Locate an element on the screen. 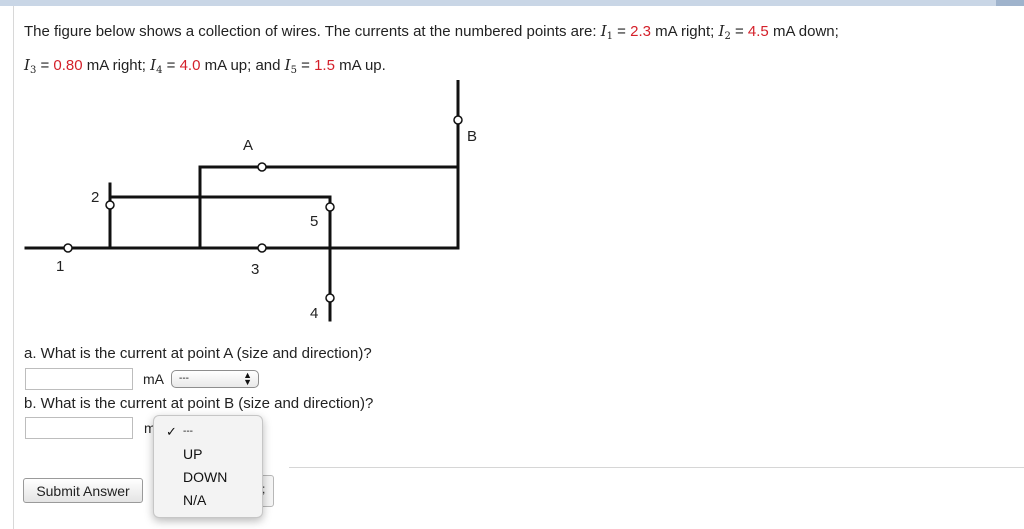  direction-b-dropdown-menu: ✓ --- UP DOWN N/A is located at coordinates (208, 466).